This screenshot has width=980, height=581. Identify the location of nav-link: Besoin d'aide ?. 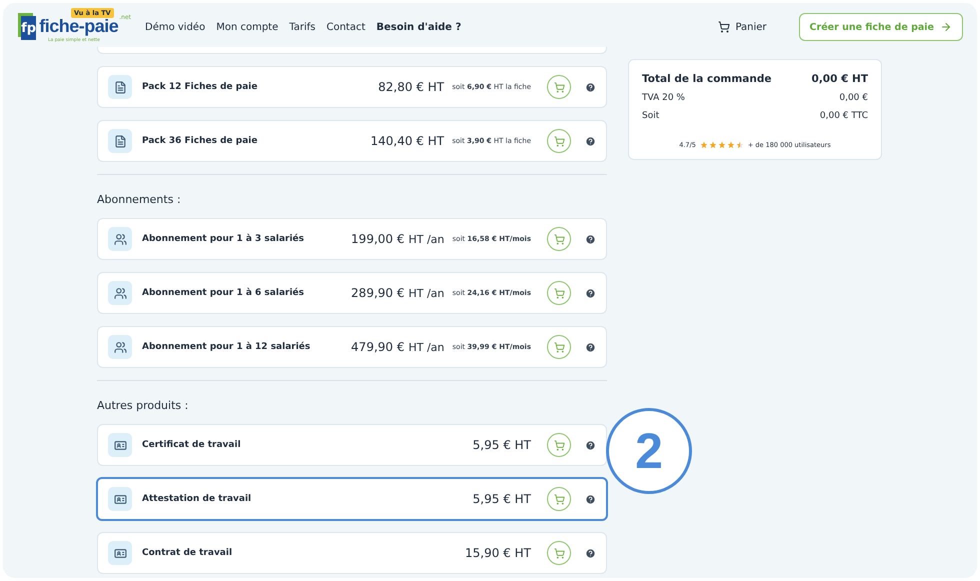
(419, 27).